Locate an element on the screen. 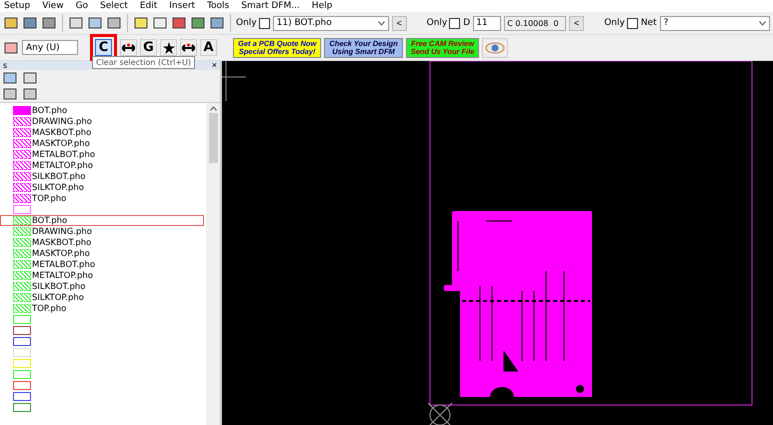  scrollbar is located at coordinates (213, 264).